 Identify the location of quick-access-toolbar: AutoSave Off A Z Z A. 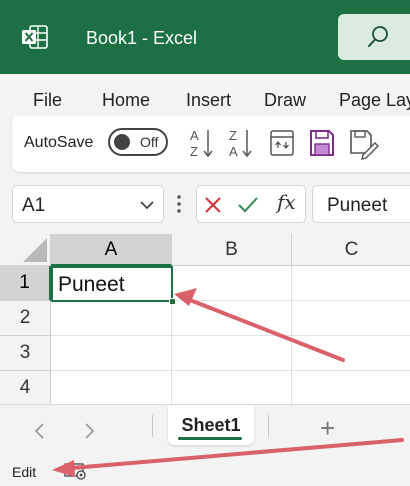
(211, 144).